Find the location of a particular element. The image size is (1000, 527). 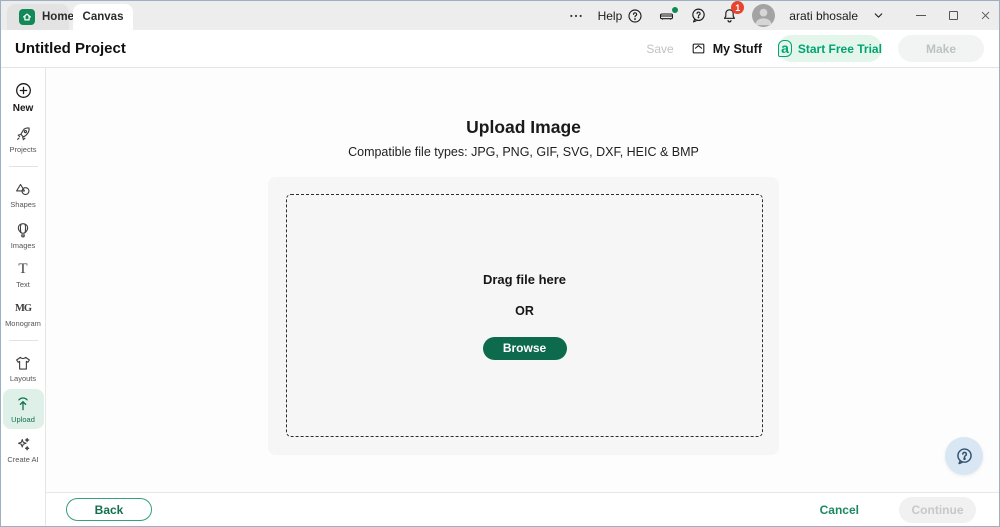

help-menu: Help is located at coordinates (621, 16).